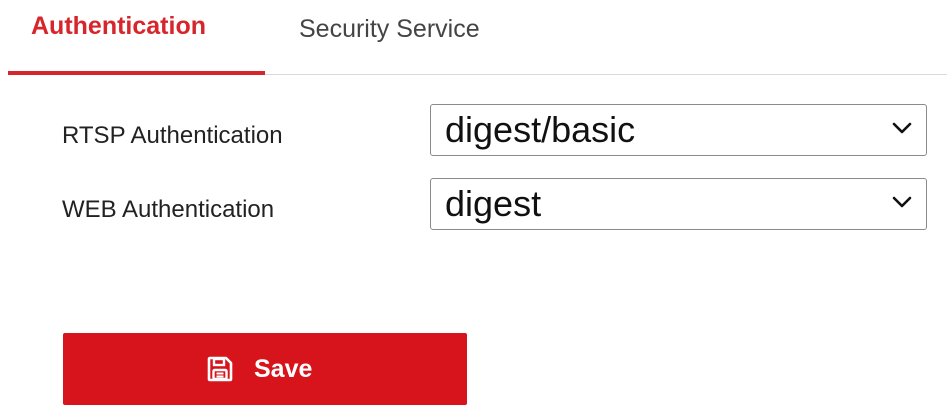 The height and width of the screenshot is (405, 947). I want to click on rtsp-authentication-value: digest/basic, so click(540, 129).